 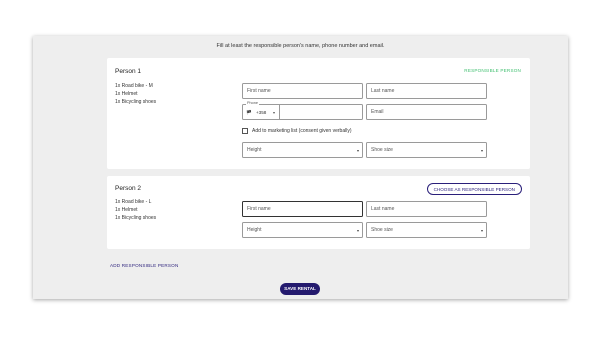 What do you see at coordinates (426, 112) in the screenshot?
I see `email-field: Email` at bounding box center [426, 112].